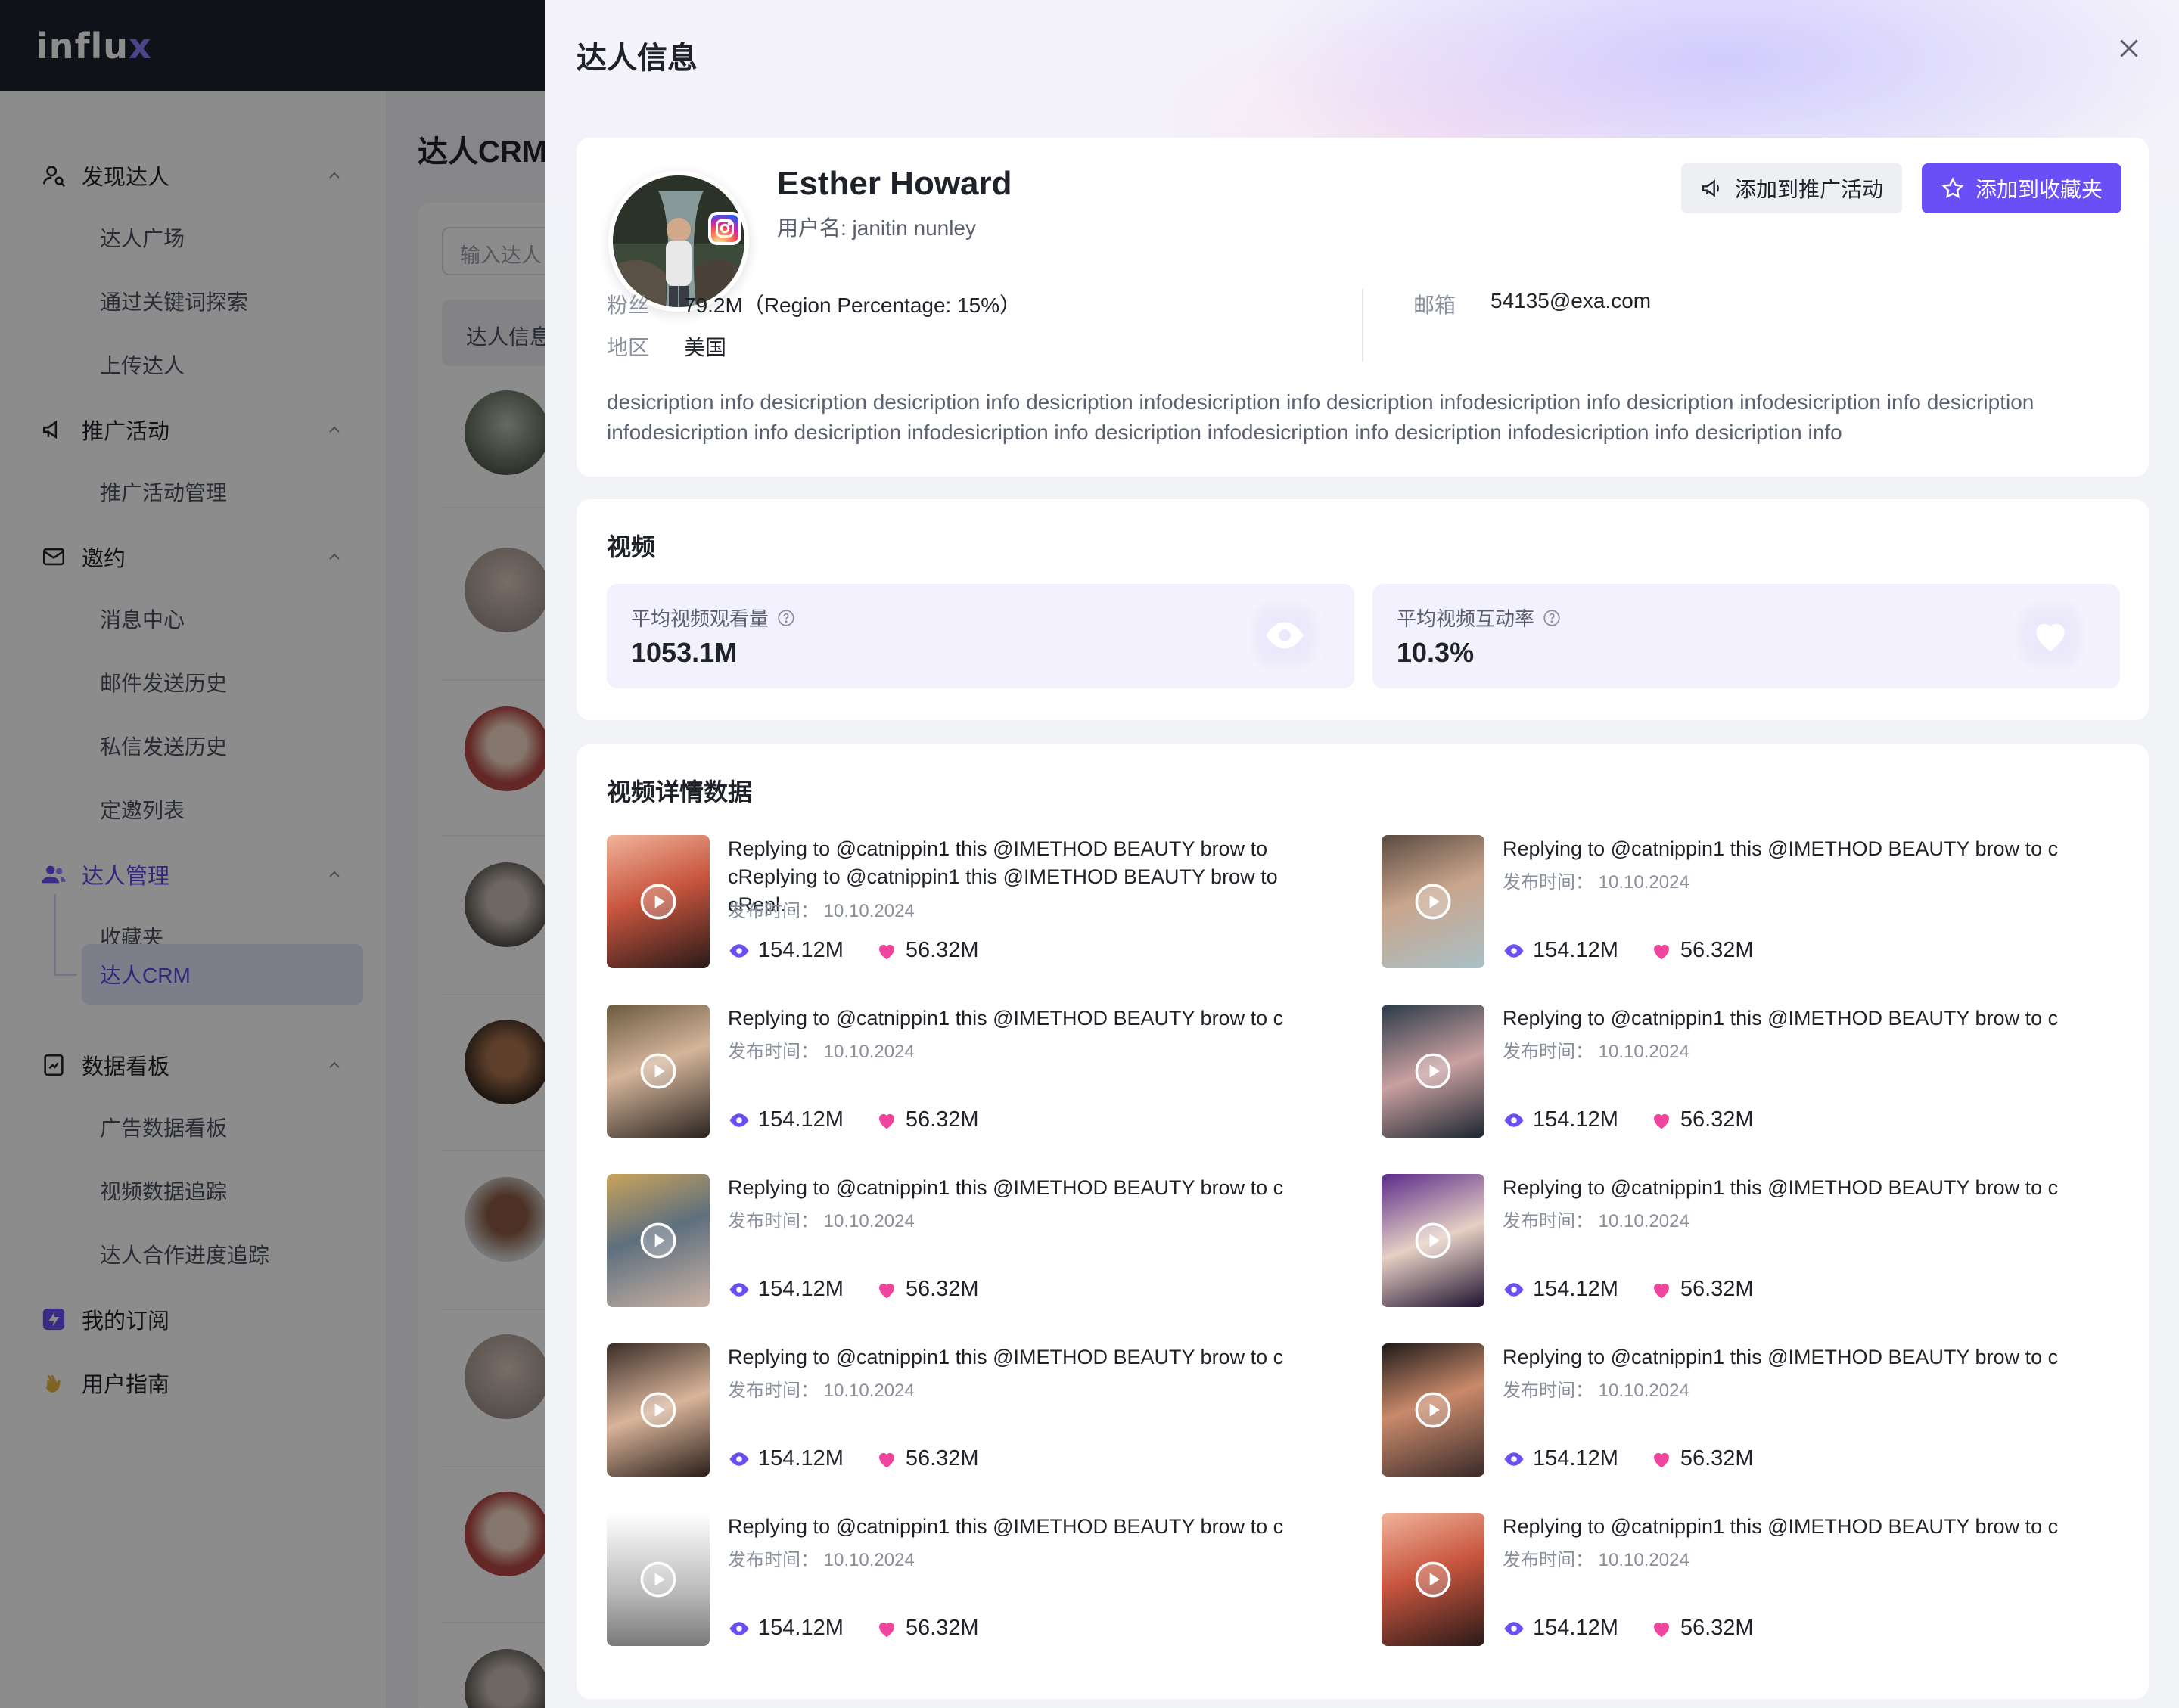 This screenshot has height=1708, width=2179. What do you see at coordinates (638, 59) in the screenshot?
I see `drawer-title: 达人信息` at bounding box center [638, 59].